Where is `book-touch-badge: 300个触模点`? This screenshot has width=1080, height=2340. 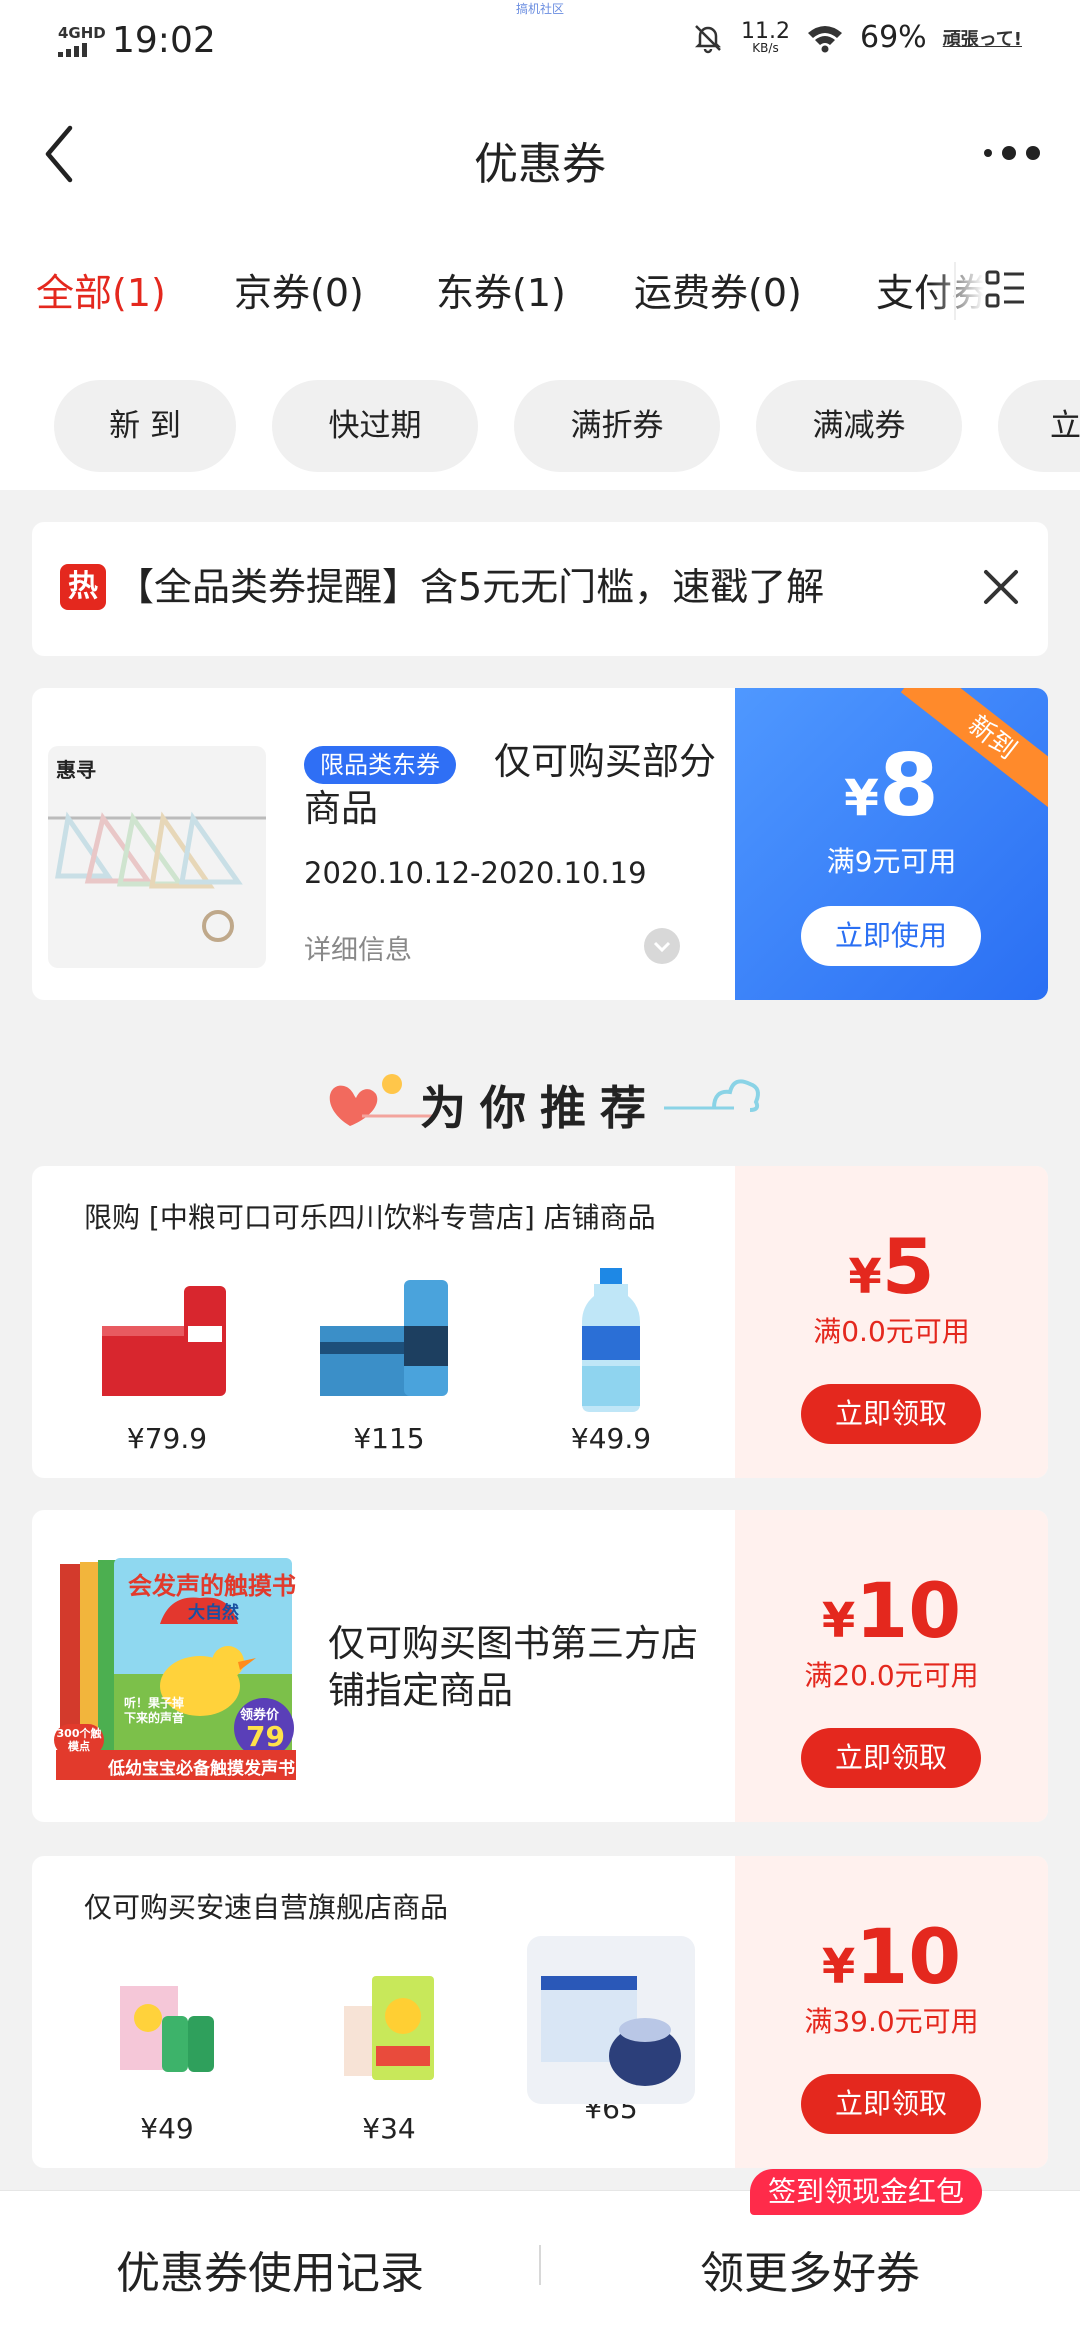 book-touch-badge: 300个触模点 is located at coordinates (79, 1740).